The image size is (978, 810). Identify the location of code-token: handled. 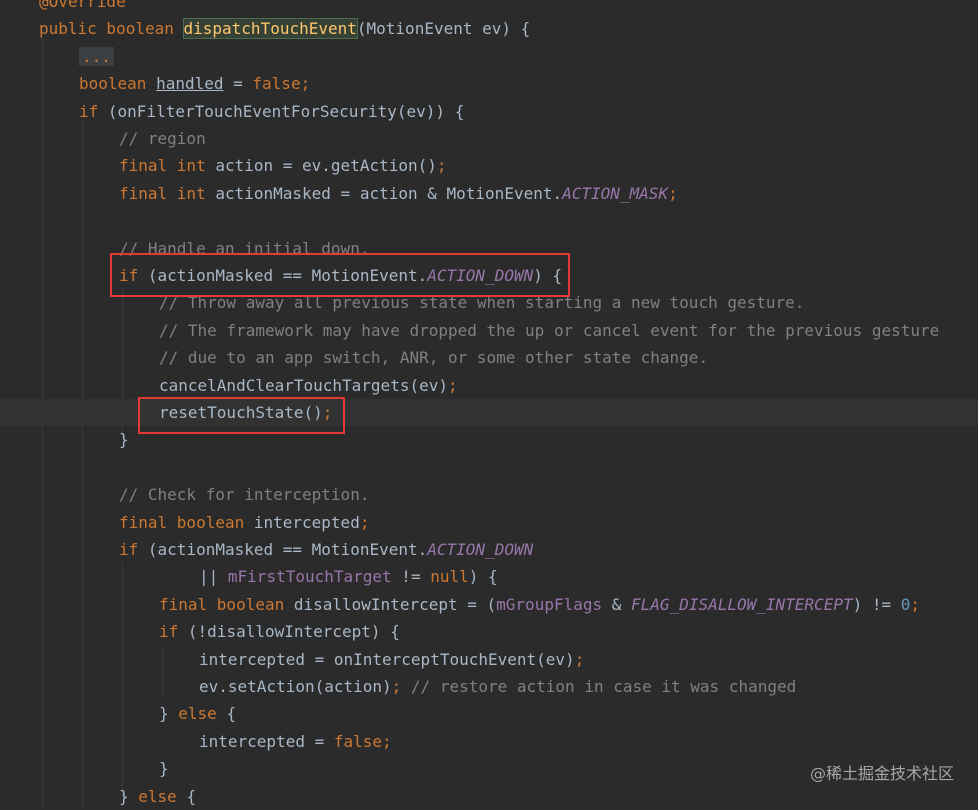
(190, 84).